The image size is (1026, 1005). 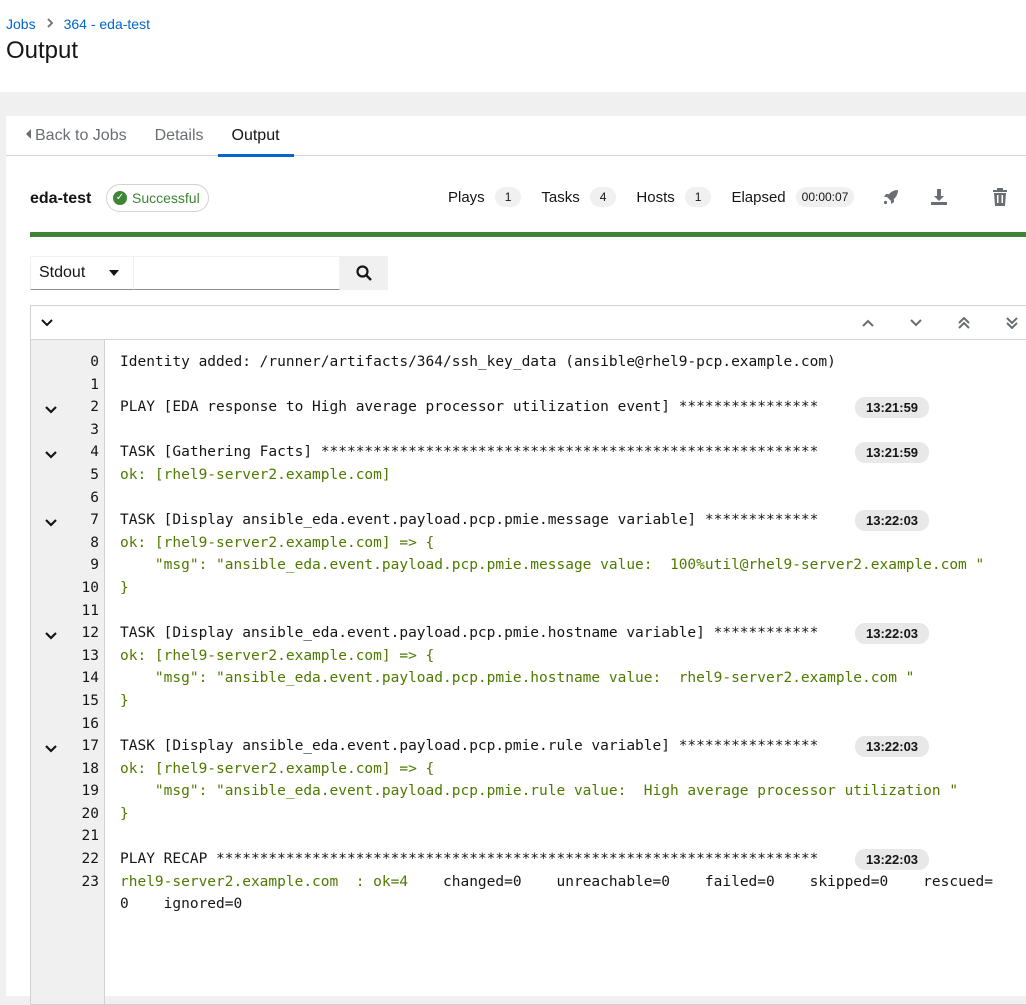 I want to click on line-number: 7, so click(x=94, y=520).